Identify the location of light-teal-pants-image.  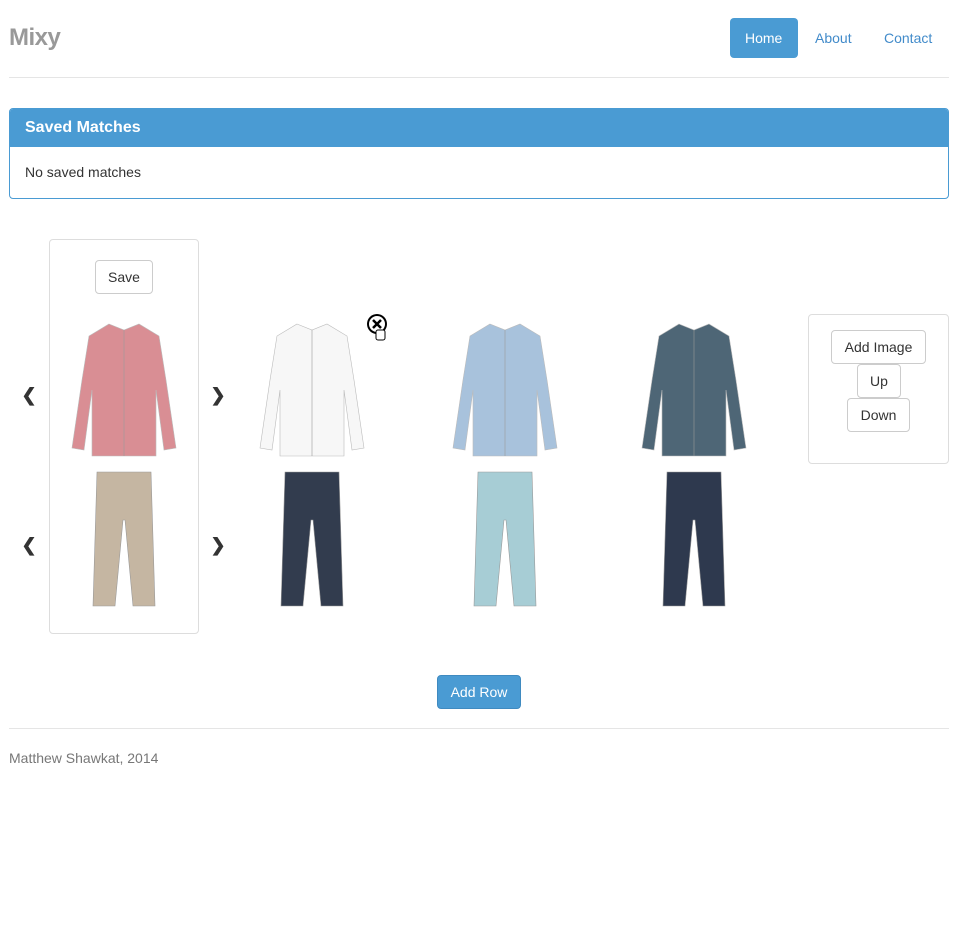
(505, 542).